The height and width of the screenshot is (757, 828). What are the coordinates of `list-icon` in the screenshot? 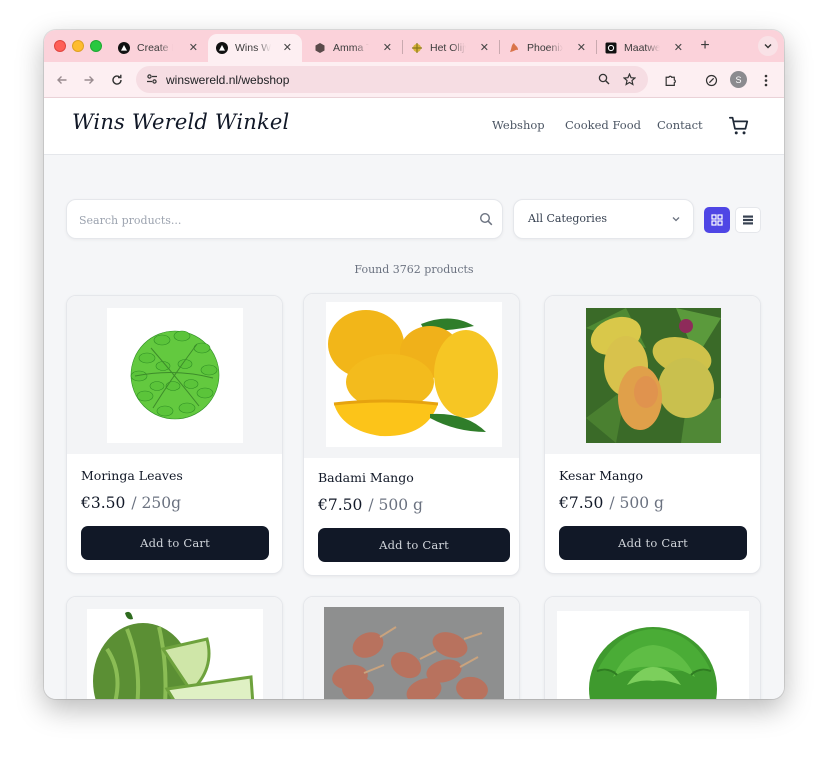 It's located at (748, 220).